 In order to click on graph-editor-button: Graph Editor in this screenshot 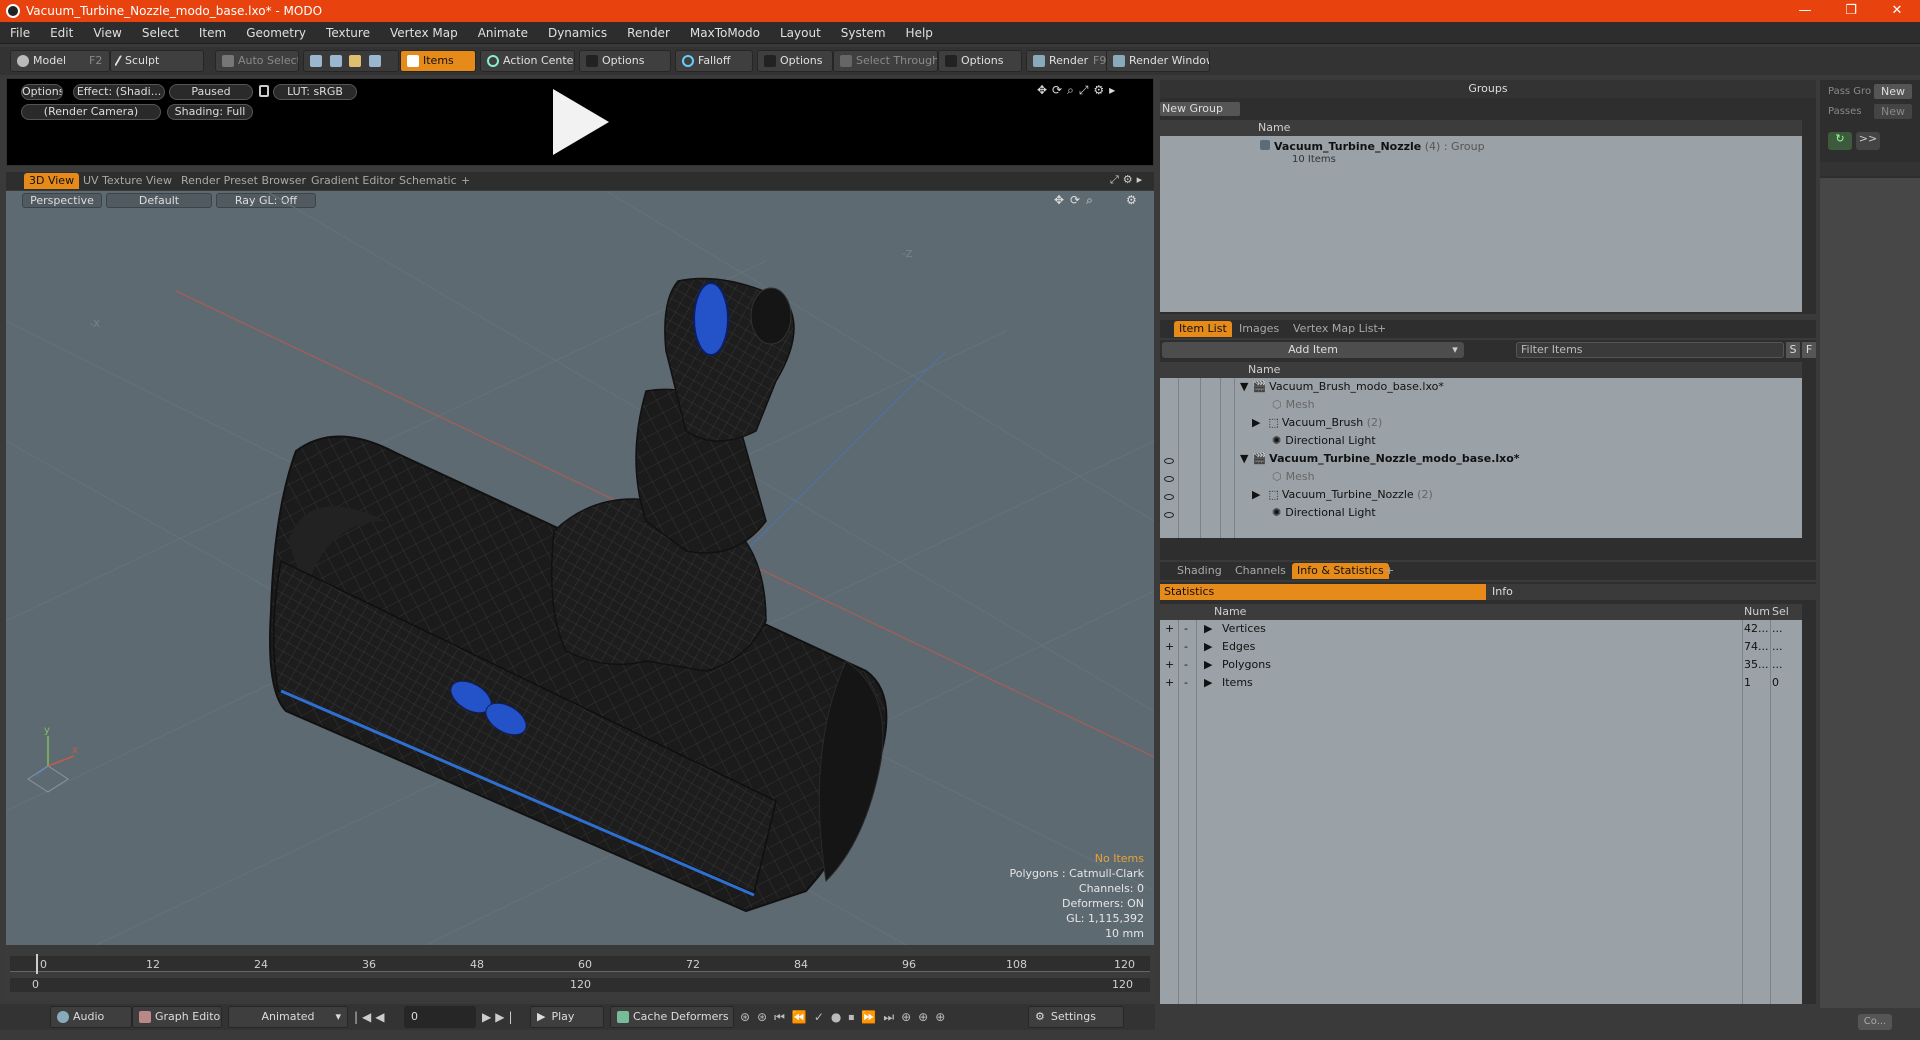, I will do `click(177, 1017)`.